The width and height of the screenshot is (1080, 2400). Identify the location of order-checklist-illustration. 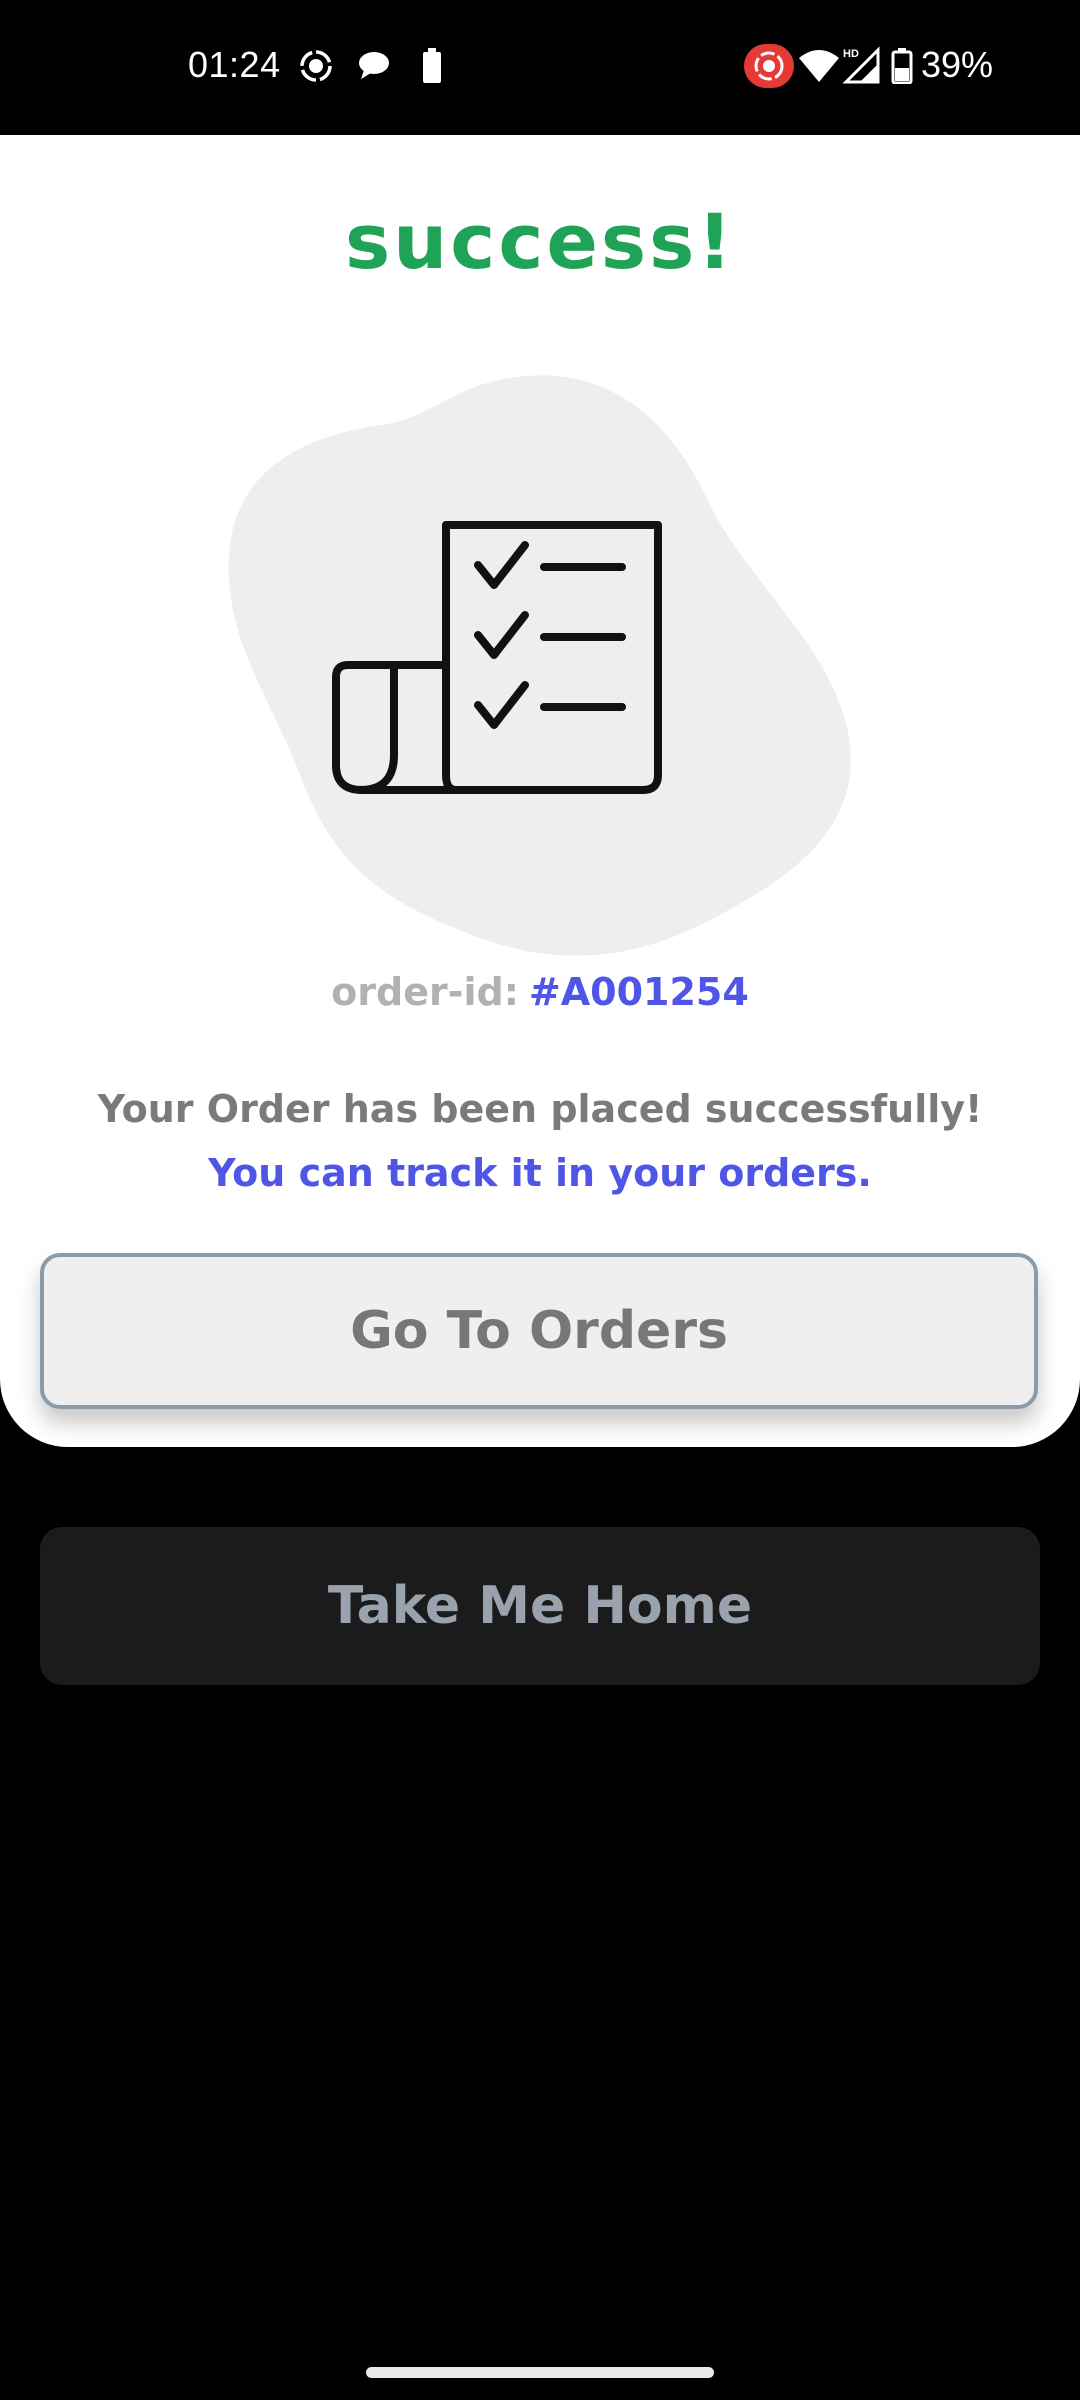
(540, 667).